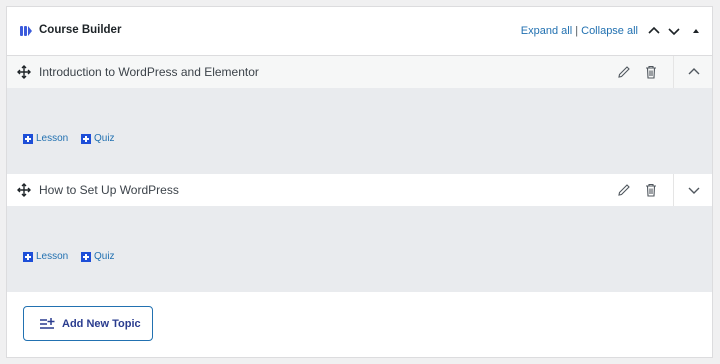 The width and height of the screenshot is (720, 364). What do you see at coordinates (546, 31) in the screenshot?
I see `expand-all-link: Expand all` at bounding box center [546, 31].